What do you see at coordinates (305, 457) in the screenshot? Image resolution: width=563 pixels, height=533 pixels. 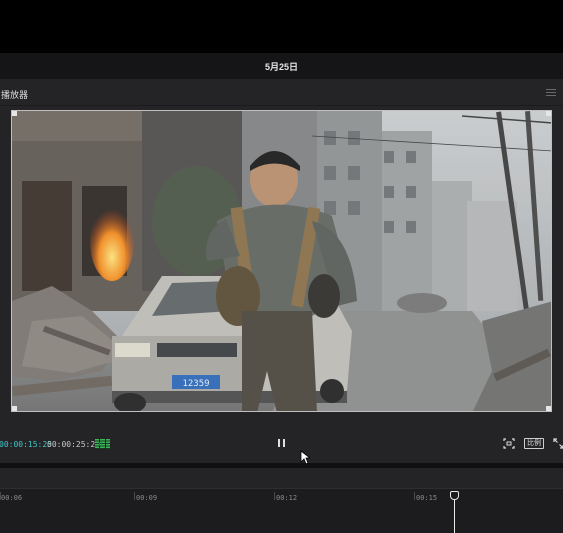 I see `mouse-cursor-icon` at bounding box center [305, 457].